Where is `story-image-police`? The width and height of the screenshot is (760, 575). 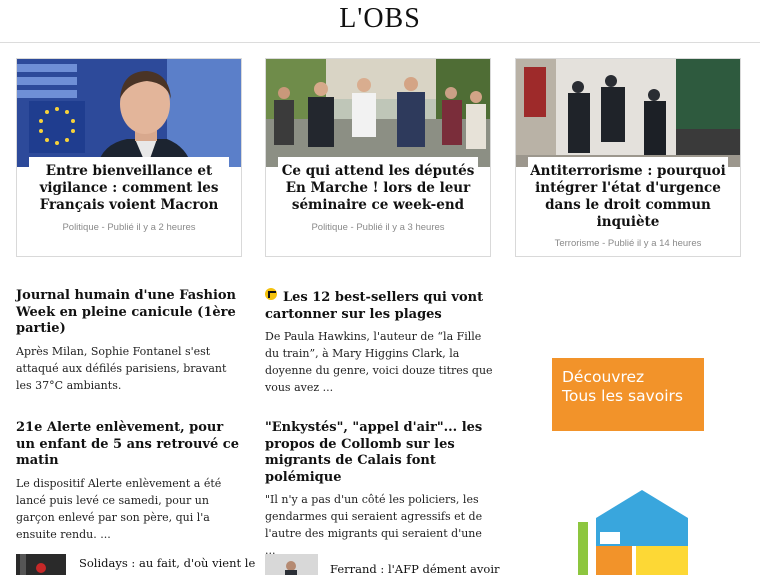
story-image-police is located at coordinates (628, 113).